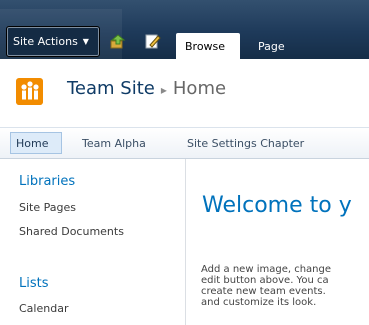 The width and height of the screenshot is (369, 325). I want to click on topnav-item-label: Site Settings Chapter, so click(246, 143).